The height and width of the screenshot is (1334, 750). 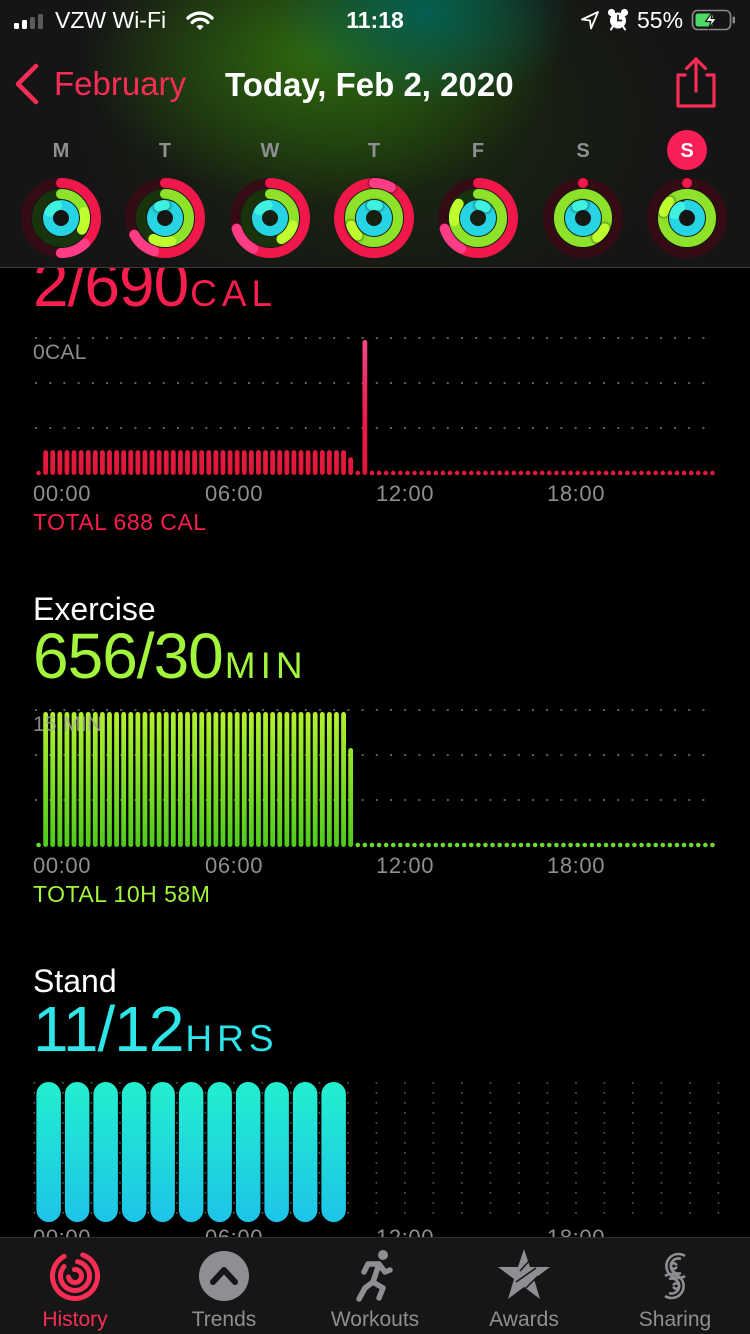 What do you see at coordinates (120, 522) in the screenshot?
I see `move-total: TOTAL 688 CAL` at bounding box center [120, 522].